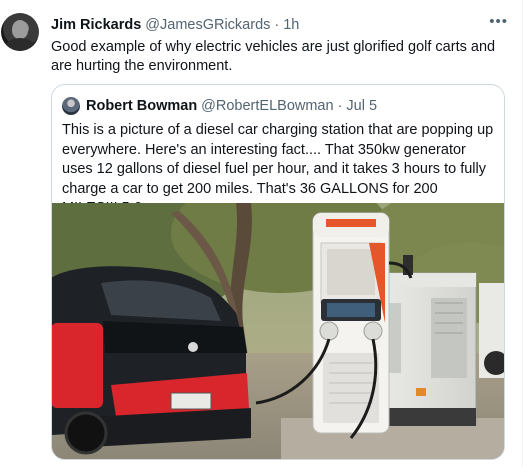 This screenshot has width=523, height=467. I want to click on more-options-icon: •••, so click(498, 21).